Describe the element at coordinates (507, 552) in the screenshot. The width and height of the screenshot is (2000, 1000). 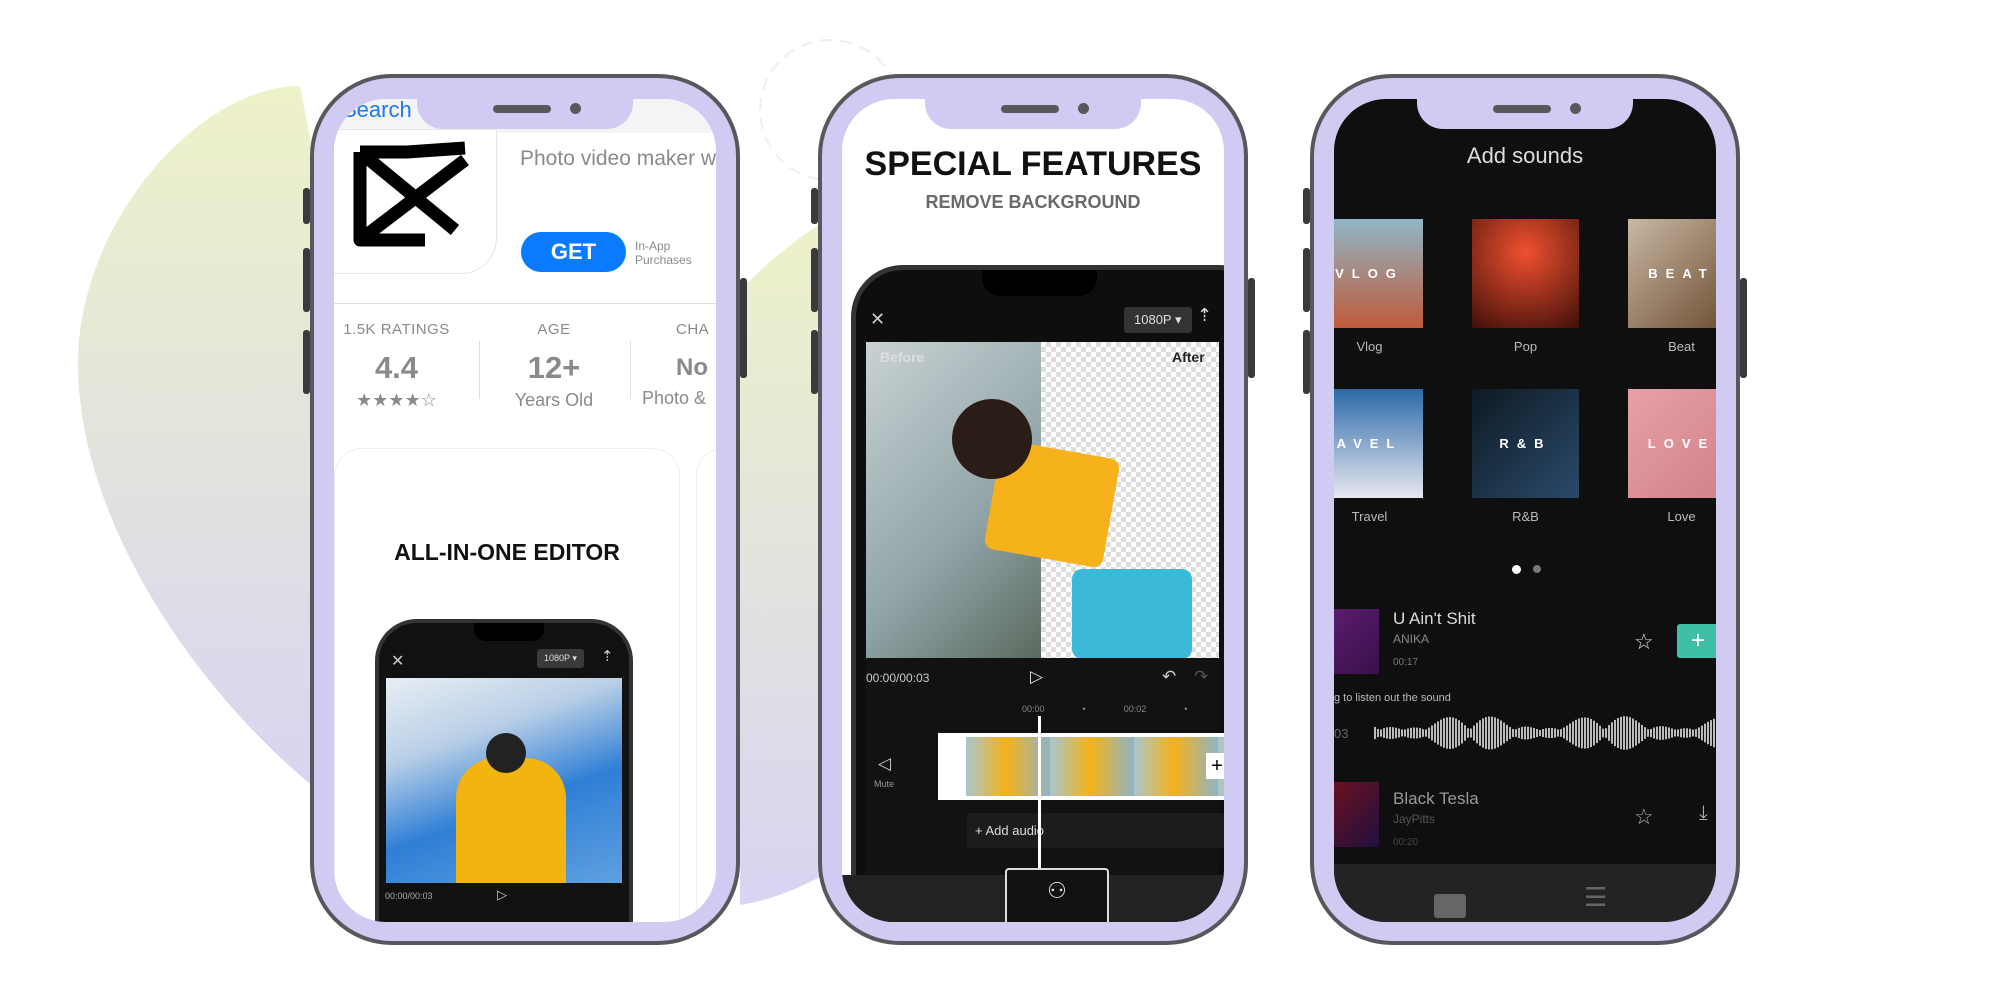
I see `card-title: ALL-IN-ONE EDITOR` at that location.